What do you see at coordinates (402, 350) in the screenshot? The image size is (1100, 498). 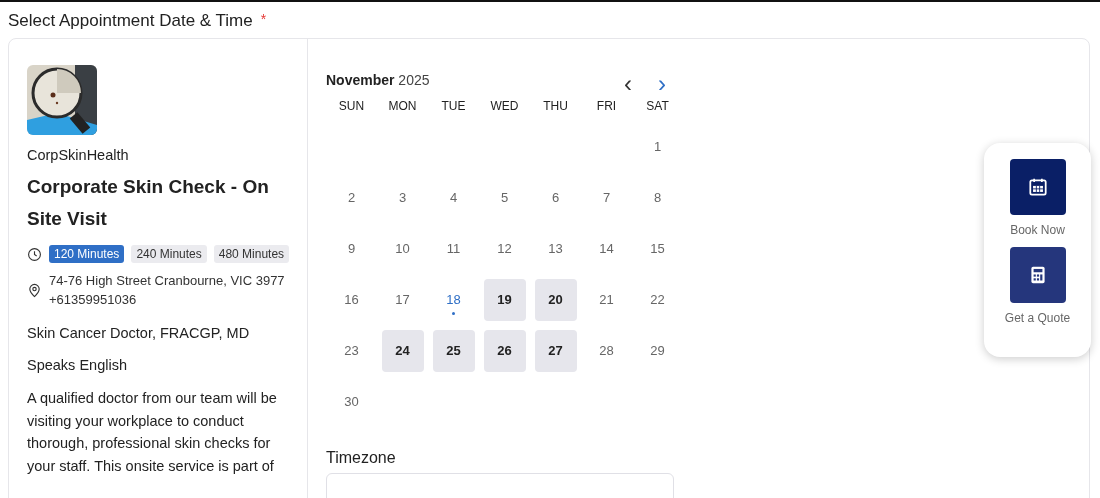 I see `calendar-day: 24` at bounding box center [402, 350].